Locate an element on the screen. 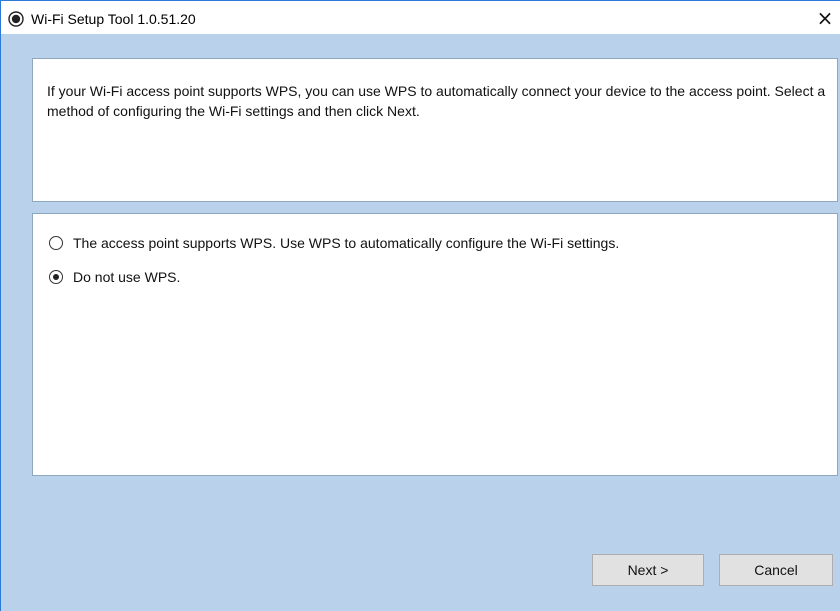 This screenshot has width=840, height=611. cancel-button: Cancel is located at coordinates (776, 570).